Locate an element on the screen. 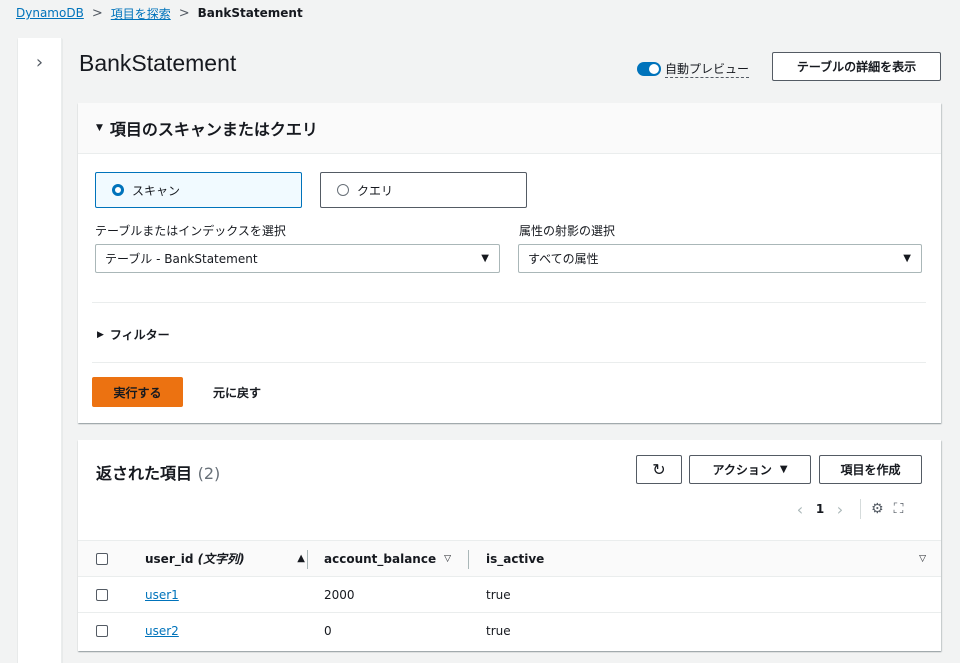 This screenshot has width=960, height=663. view-table-details-button: テーブルの詳細を表示 is located at coordinates (856, 66).